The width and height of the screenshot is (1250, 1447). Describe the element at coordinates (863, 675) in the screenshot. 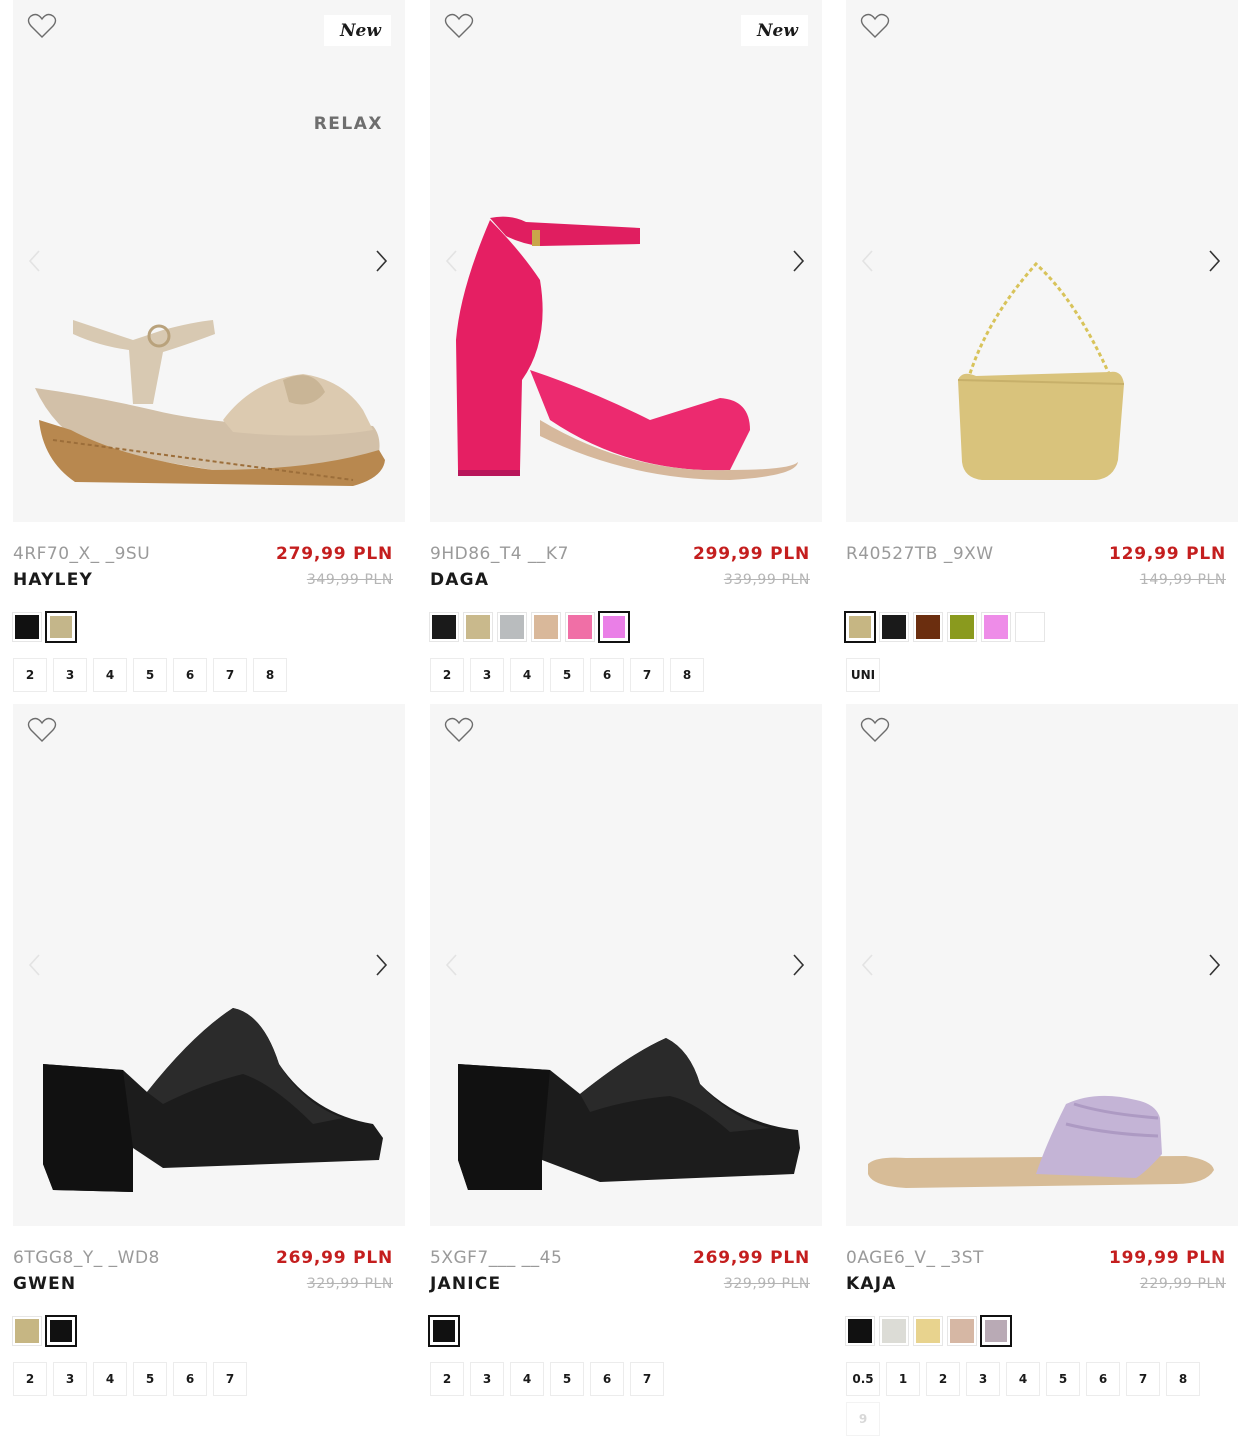

I see `size-option: UNI` at that location.